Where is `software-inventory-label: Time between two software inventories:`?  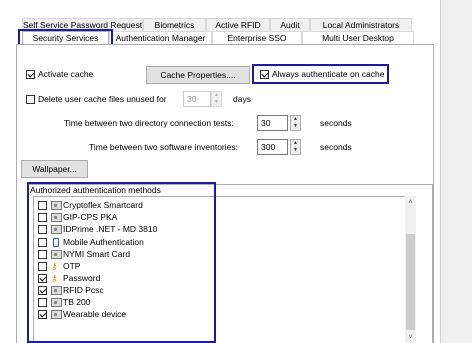 software-inventory-label: Time between two software inventories: is located at coordinates (163, 147).